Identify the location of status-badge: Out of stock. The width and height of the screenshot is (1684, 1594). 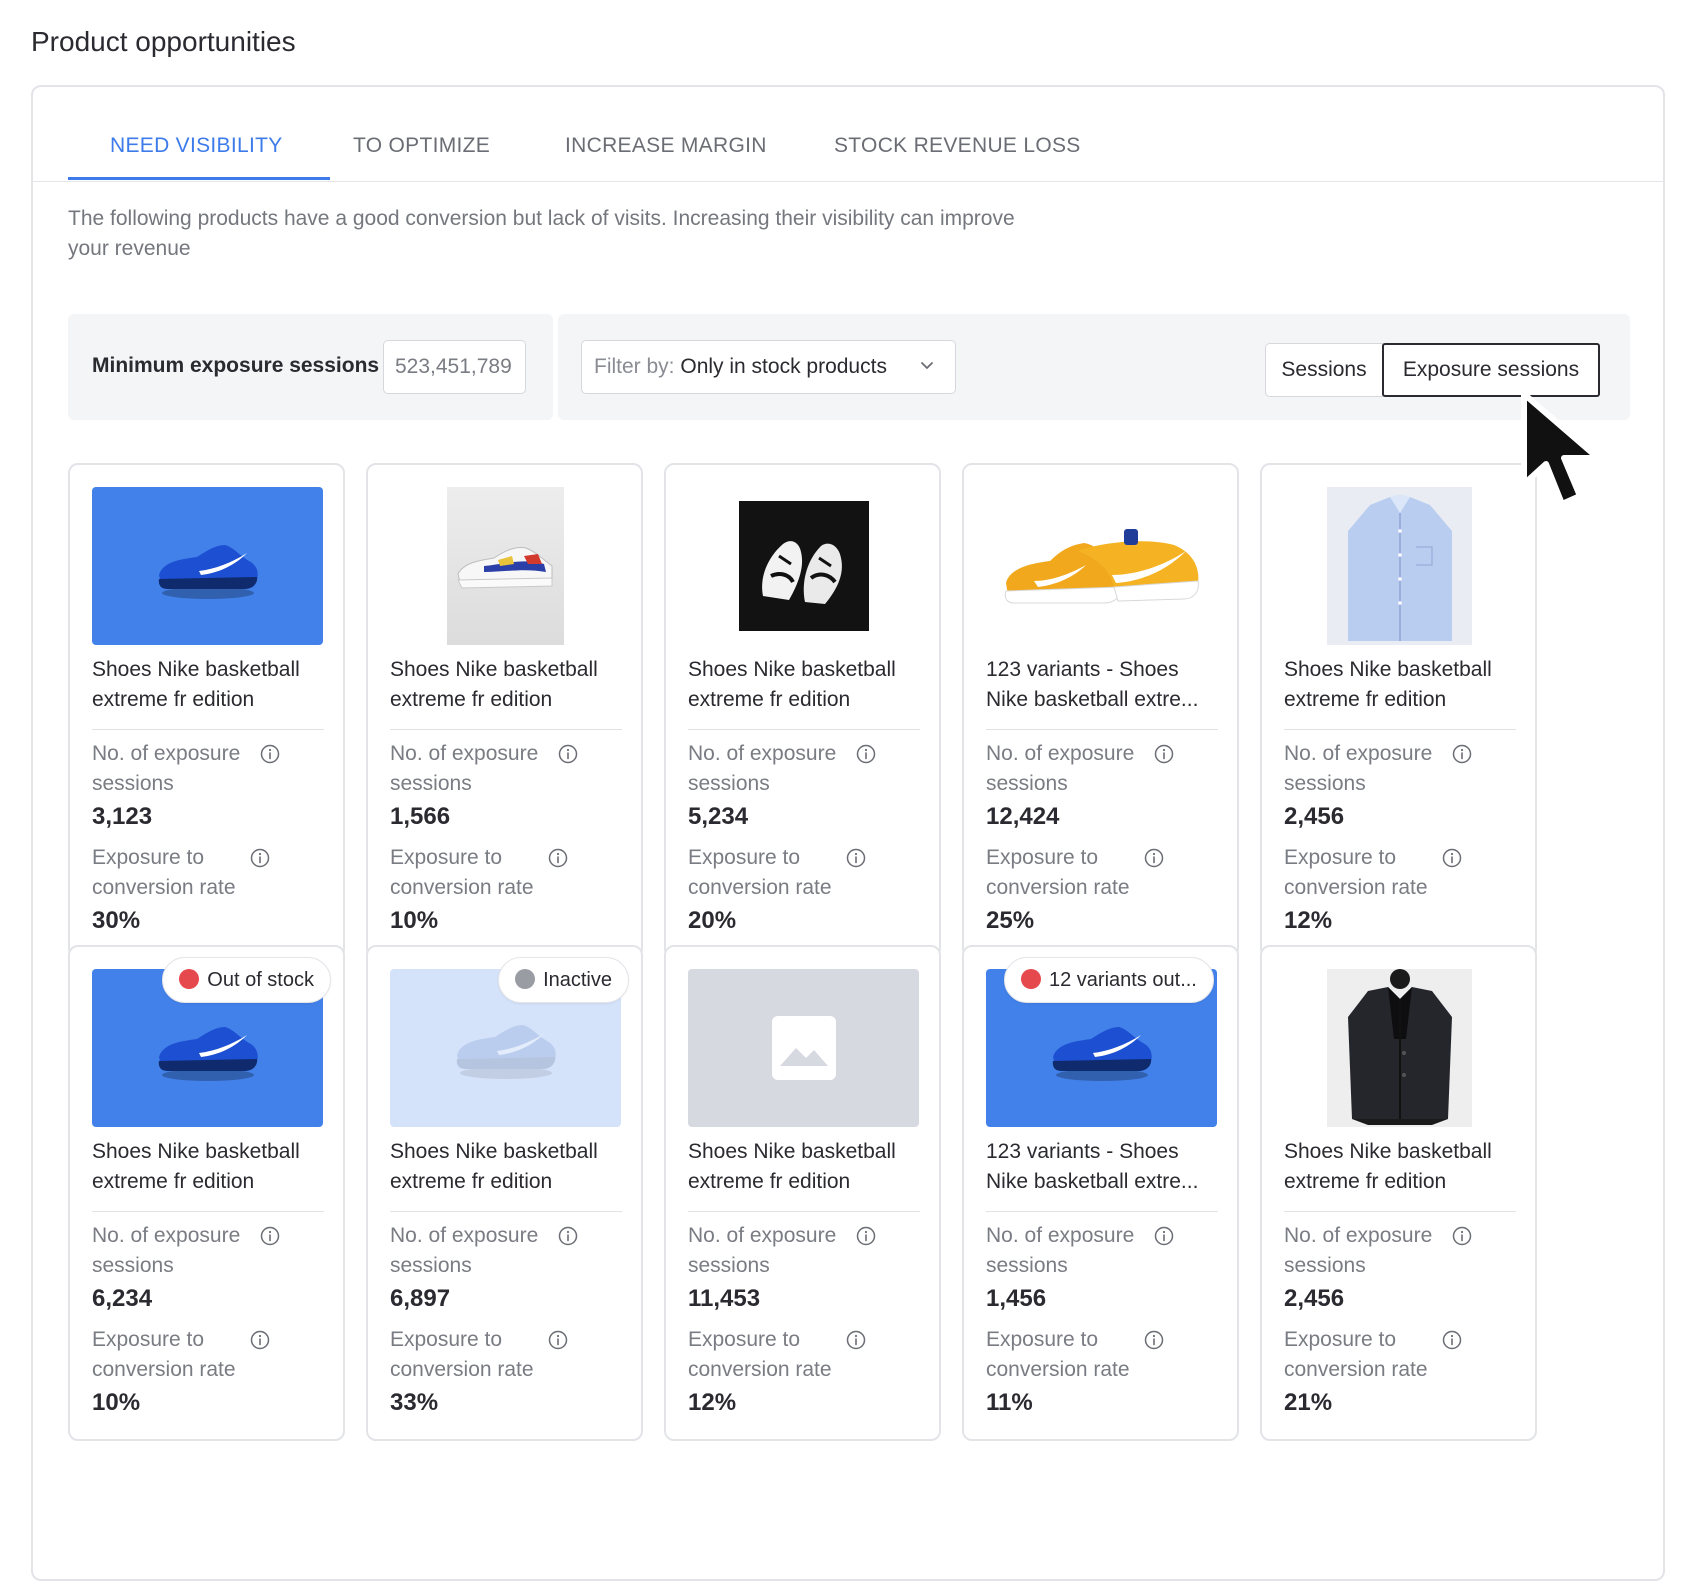
(246, 980).